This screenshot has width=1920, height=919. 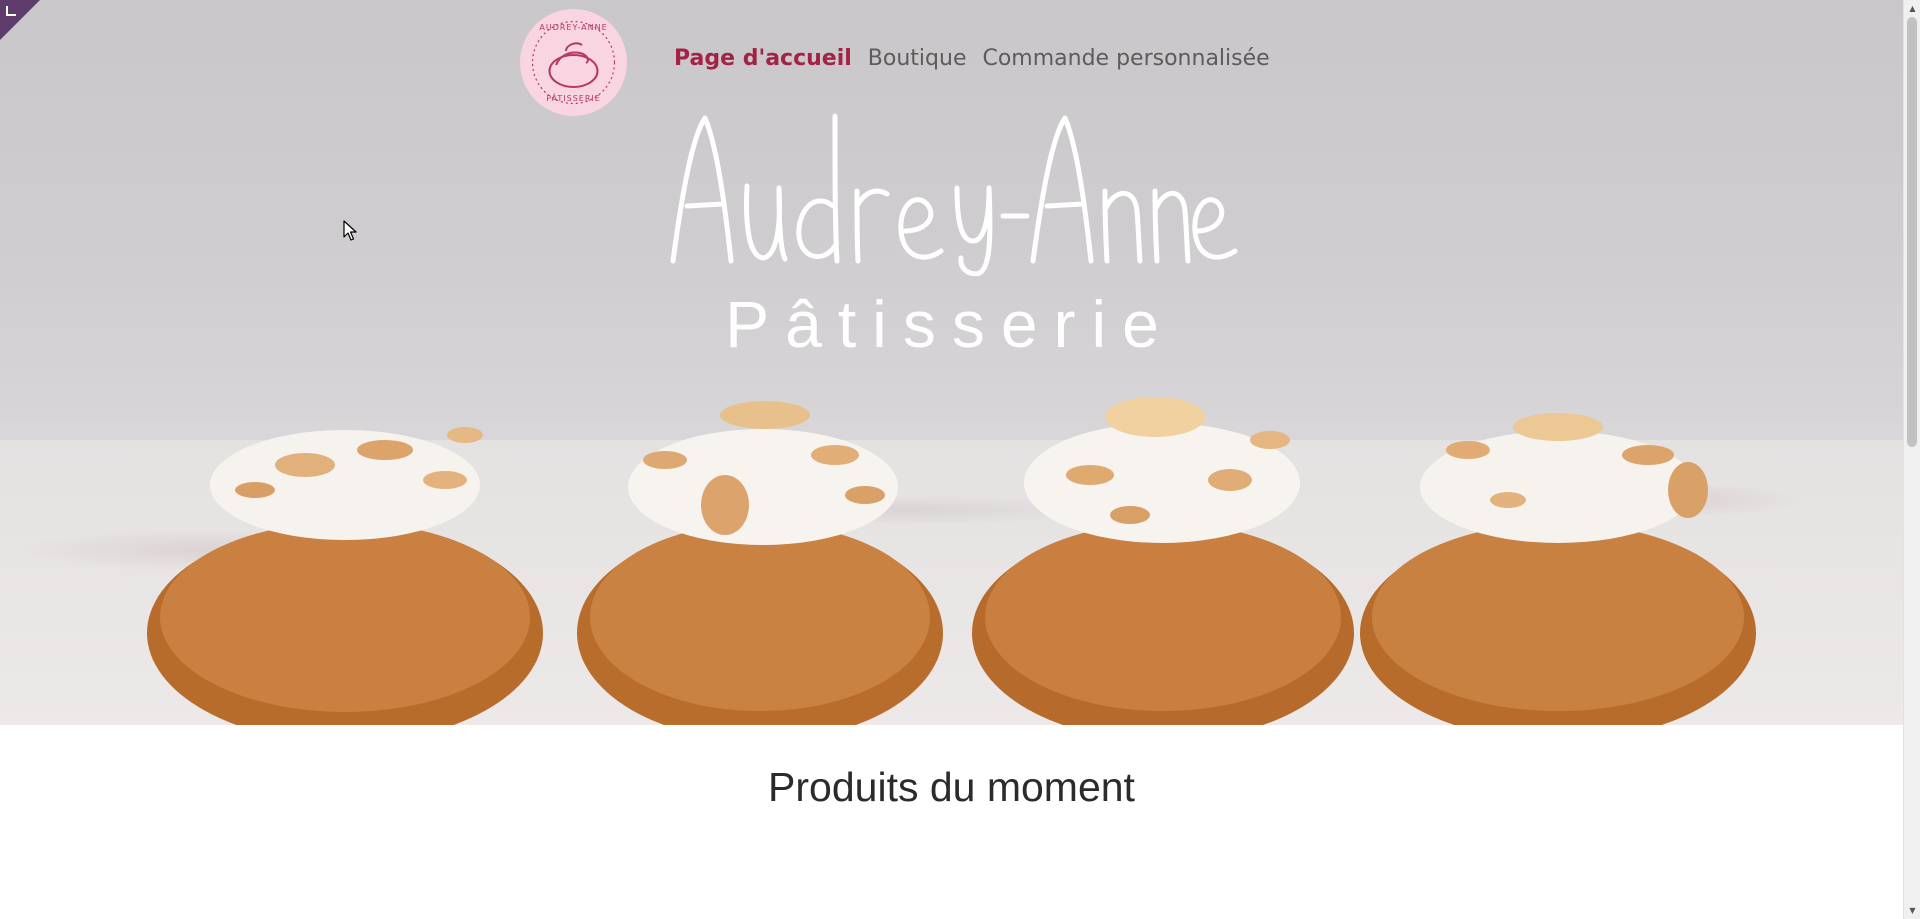 What do you see at coordinates (950, 324) in the screenshot?
I see `hero-subtitle: Pâtisserie` at bounding box center [950, 324].